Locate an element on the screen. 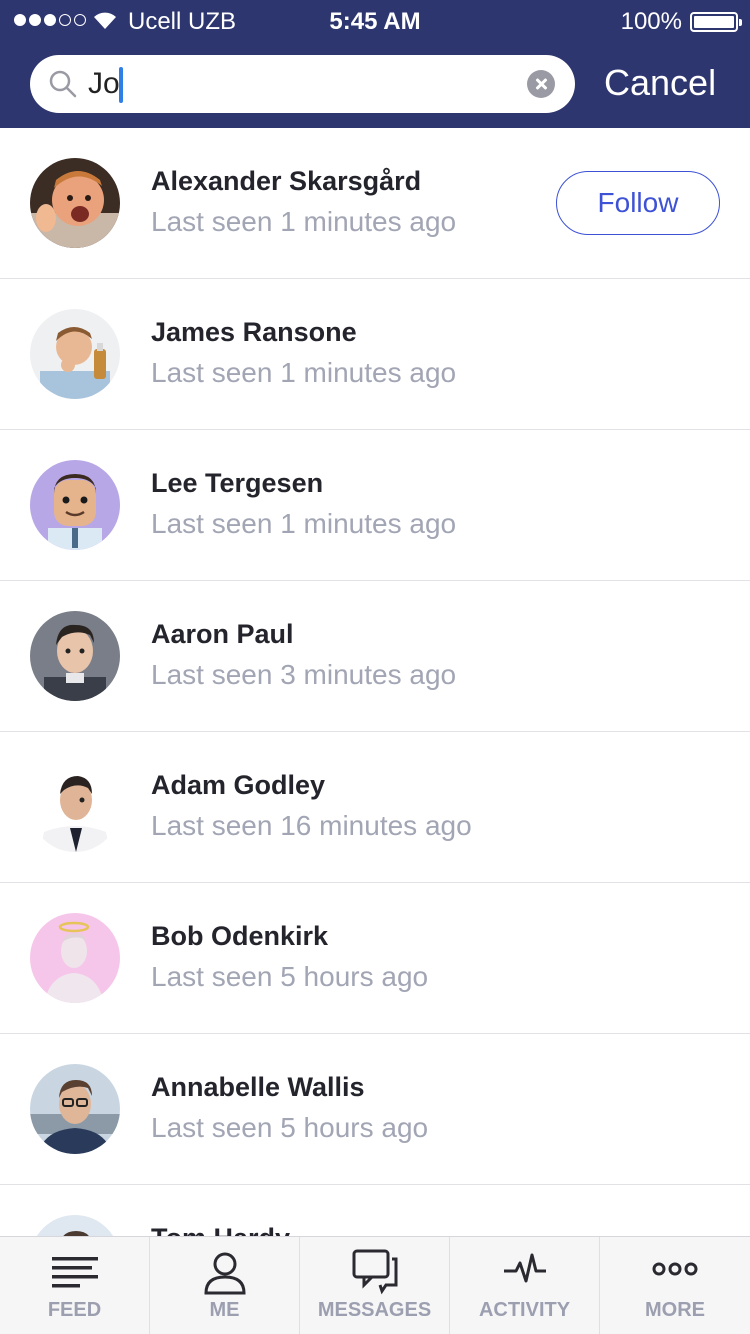  user-name: Bob Odenkirk is located at coordinates (240, 936).